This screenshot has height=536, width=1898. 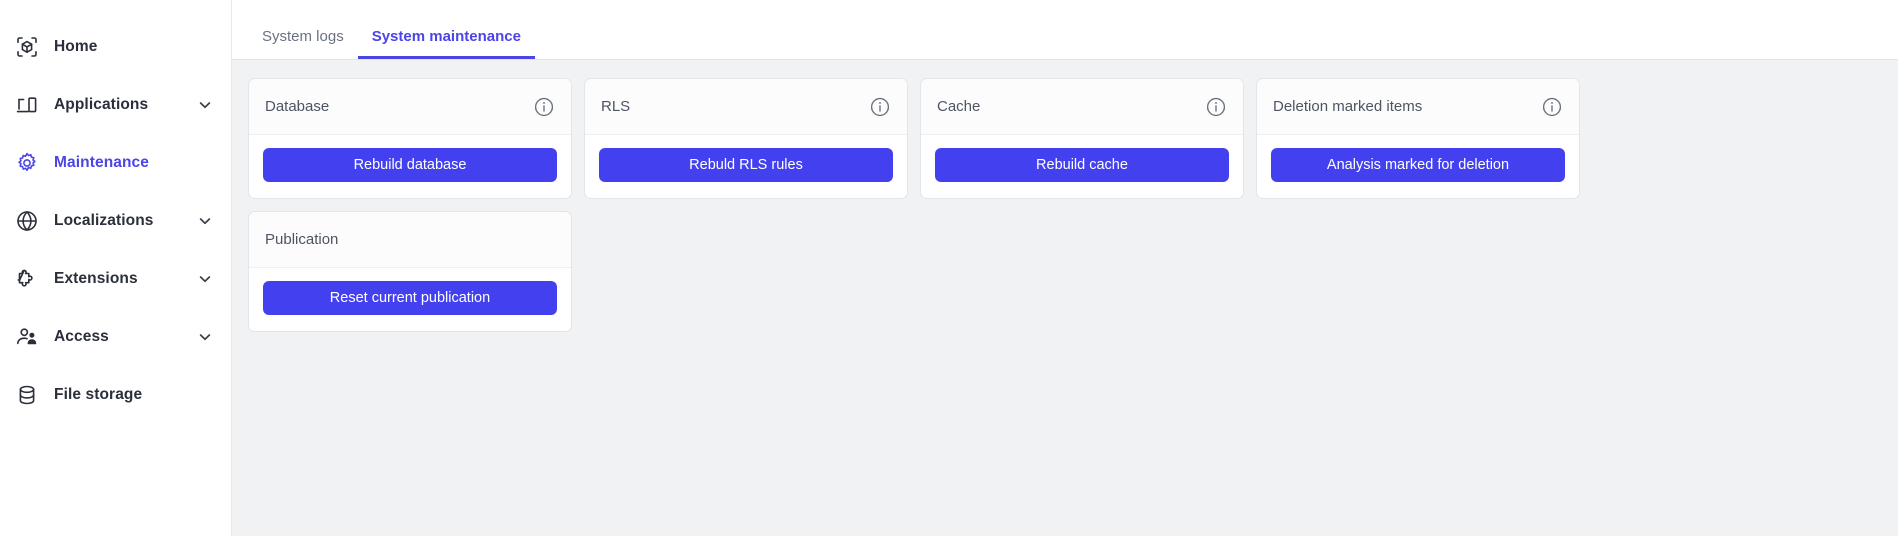 I want to click on sidebar-item-label: Home, so click(x=76, y=46).